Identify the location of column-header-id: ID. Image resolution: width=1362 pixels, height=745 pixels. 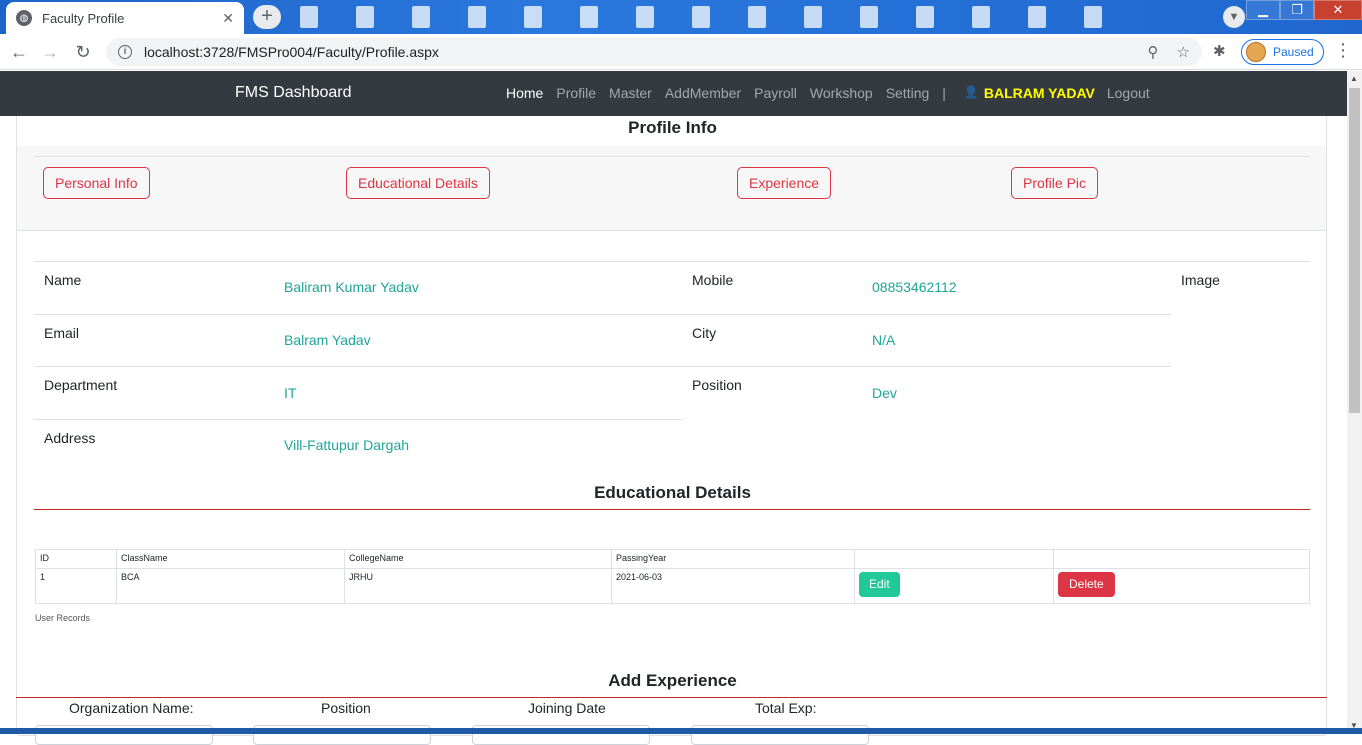
(76, 559).